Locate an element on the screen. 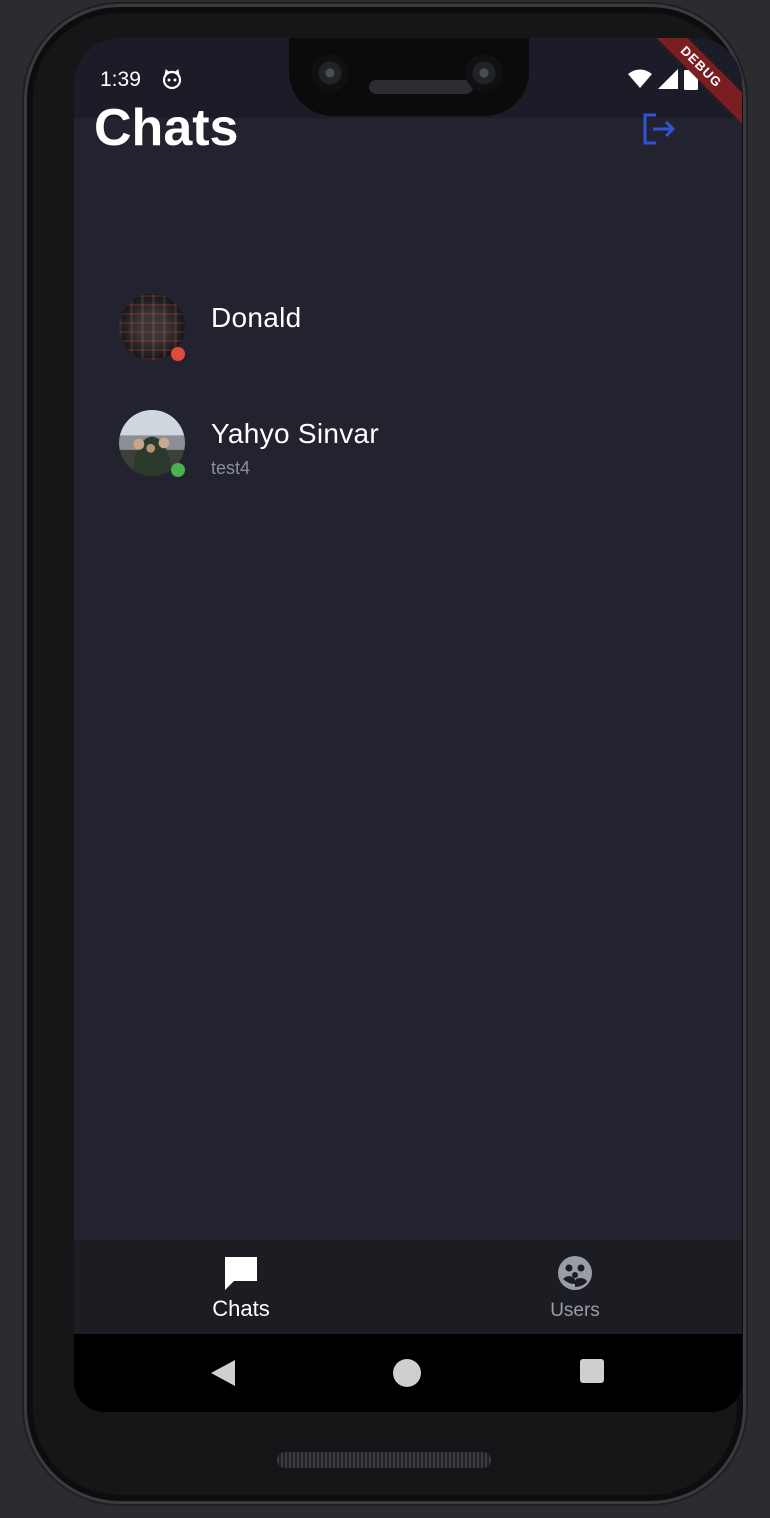  chat-bubble-icon is located at coordinates (241, 1273).